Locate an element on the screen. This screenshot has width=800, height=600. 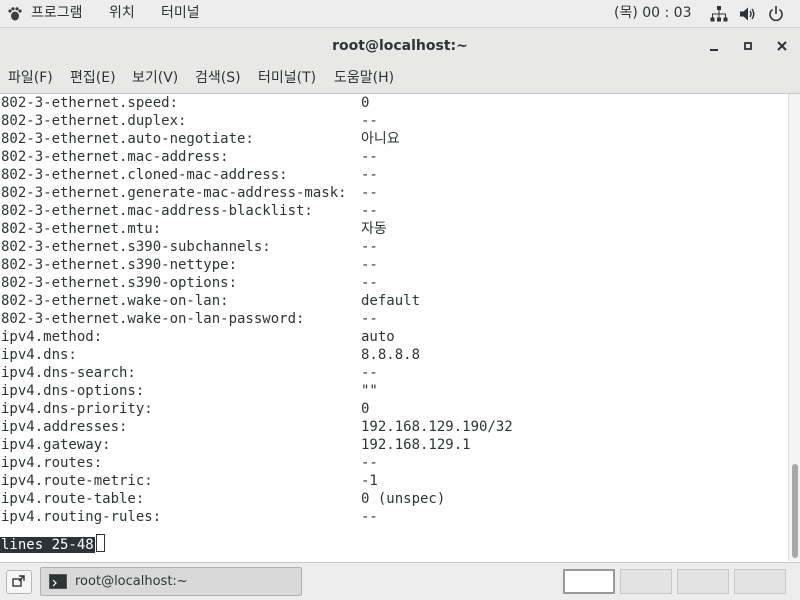
window-title: root@localhost:~ is located at coordinates (400, 46).